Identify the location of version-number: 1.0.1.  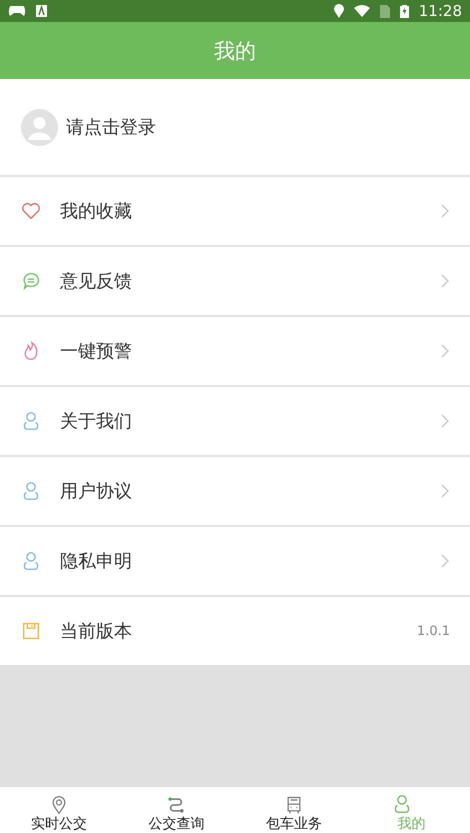
(433, 631).